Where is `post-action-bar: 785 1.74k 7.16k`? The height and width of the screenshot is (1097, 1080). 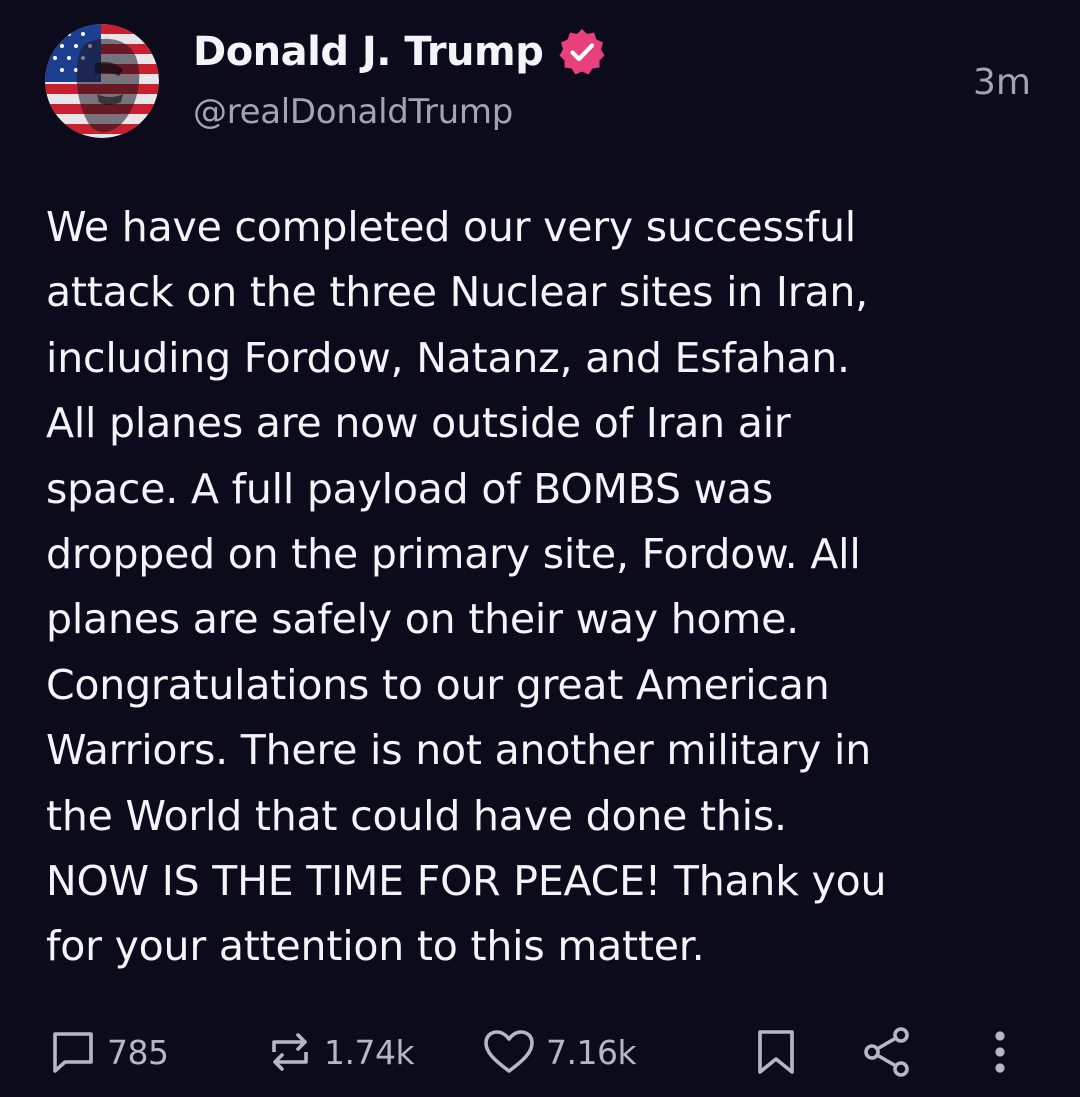 post-action-bar: 785 1.74k 7.16k is located at coordinates (540, 1052).